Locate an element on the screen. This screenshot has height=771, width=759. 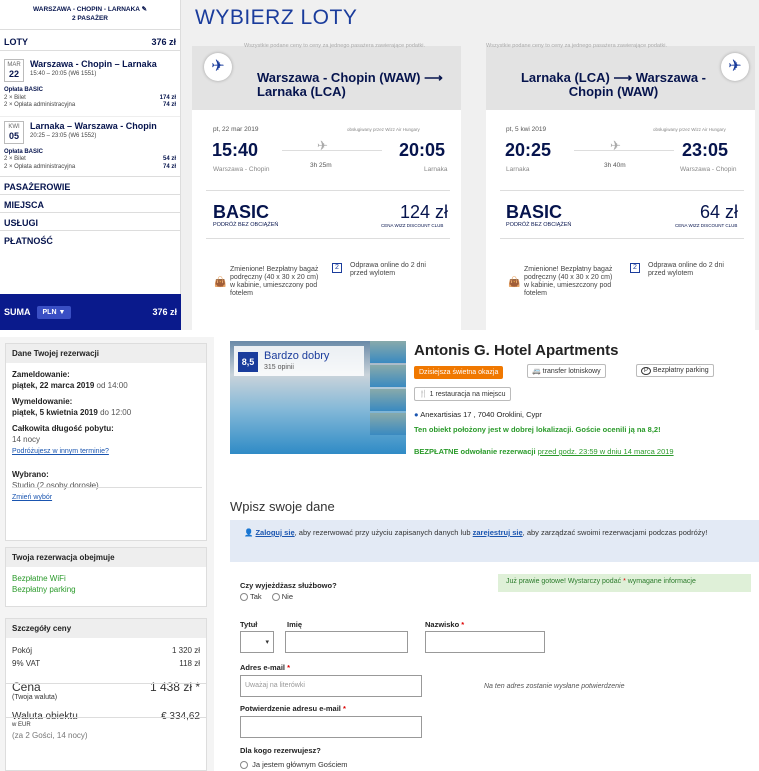
box-header: Dane Twojej rezerwacji is located at coordinates (106, 353).